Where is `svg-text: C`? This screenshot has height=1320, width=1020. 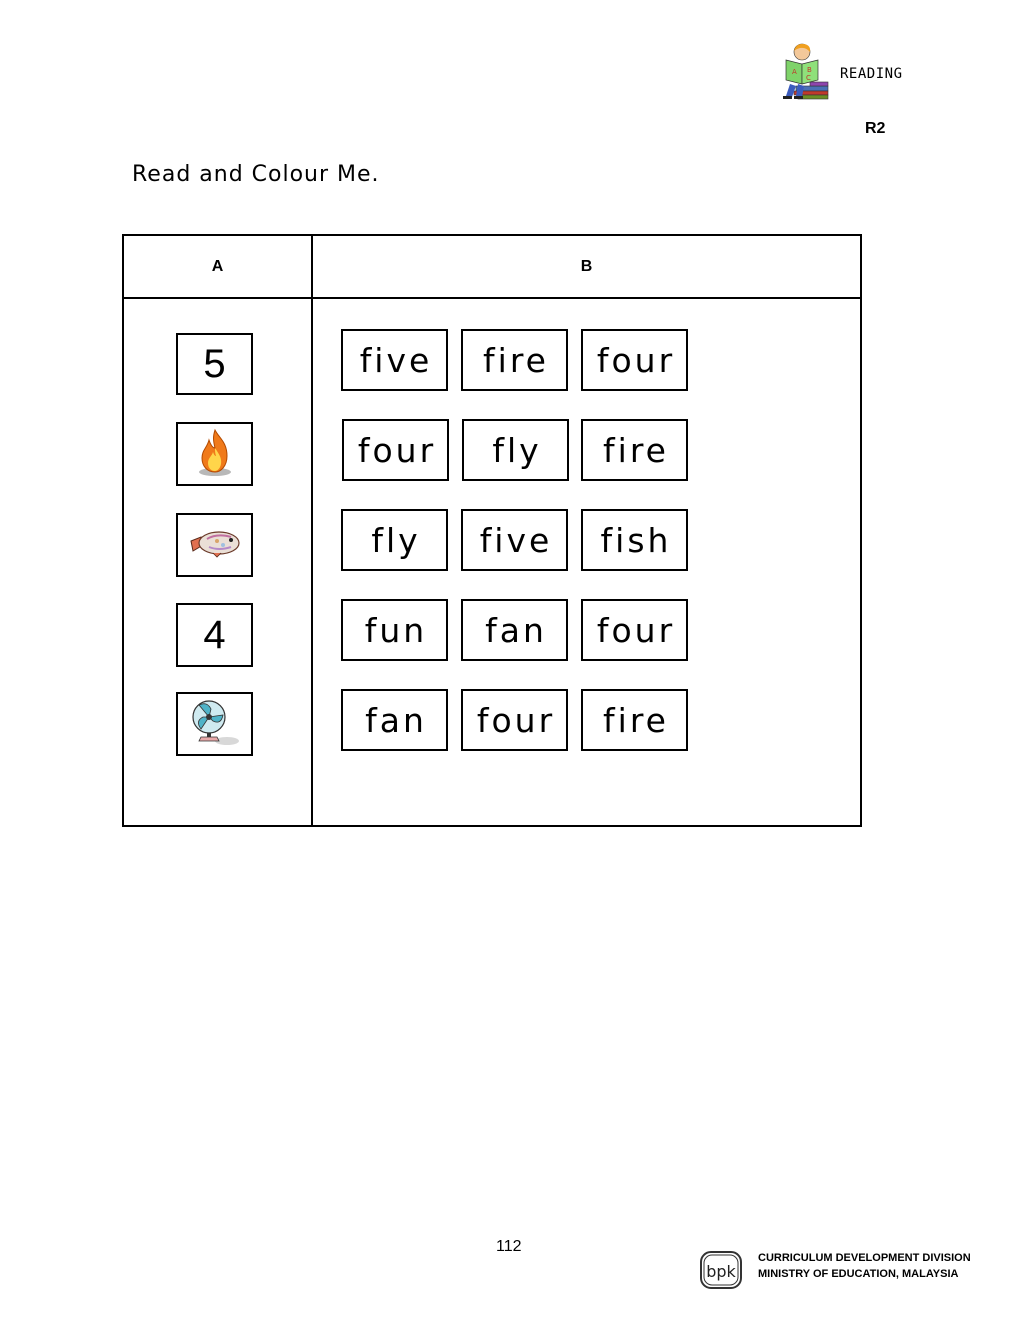 svg-text: C is located at coordinates (808, 78).